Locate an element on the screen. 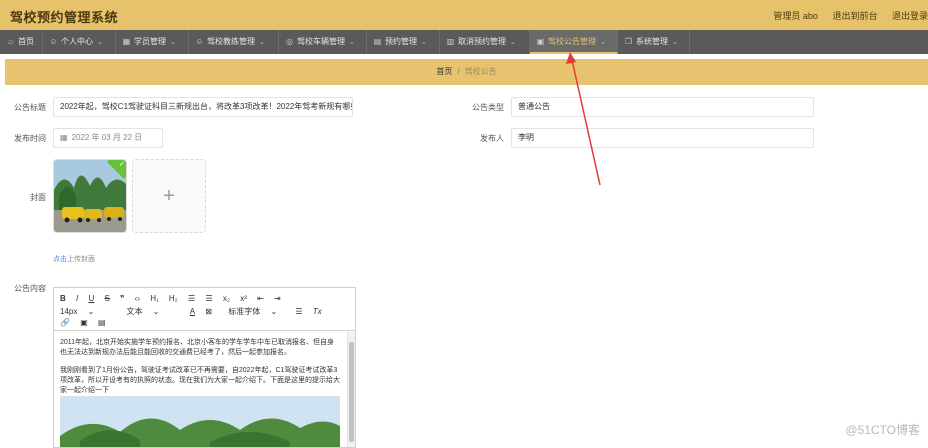 The width and height of the screenshot is (928, 448). nav-item-coaches: ☺ 驾校教练管理 ⌄ is located at coordinates (234, 42).